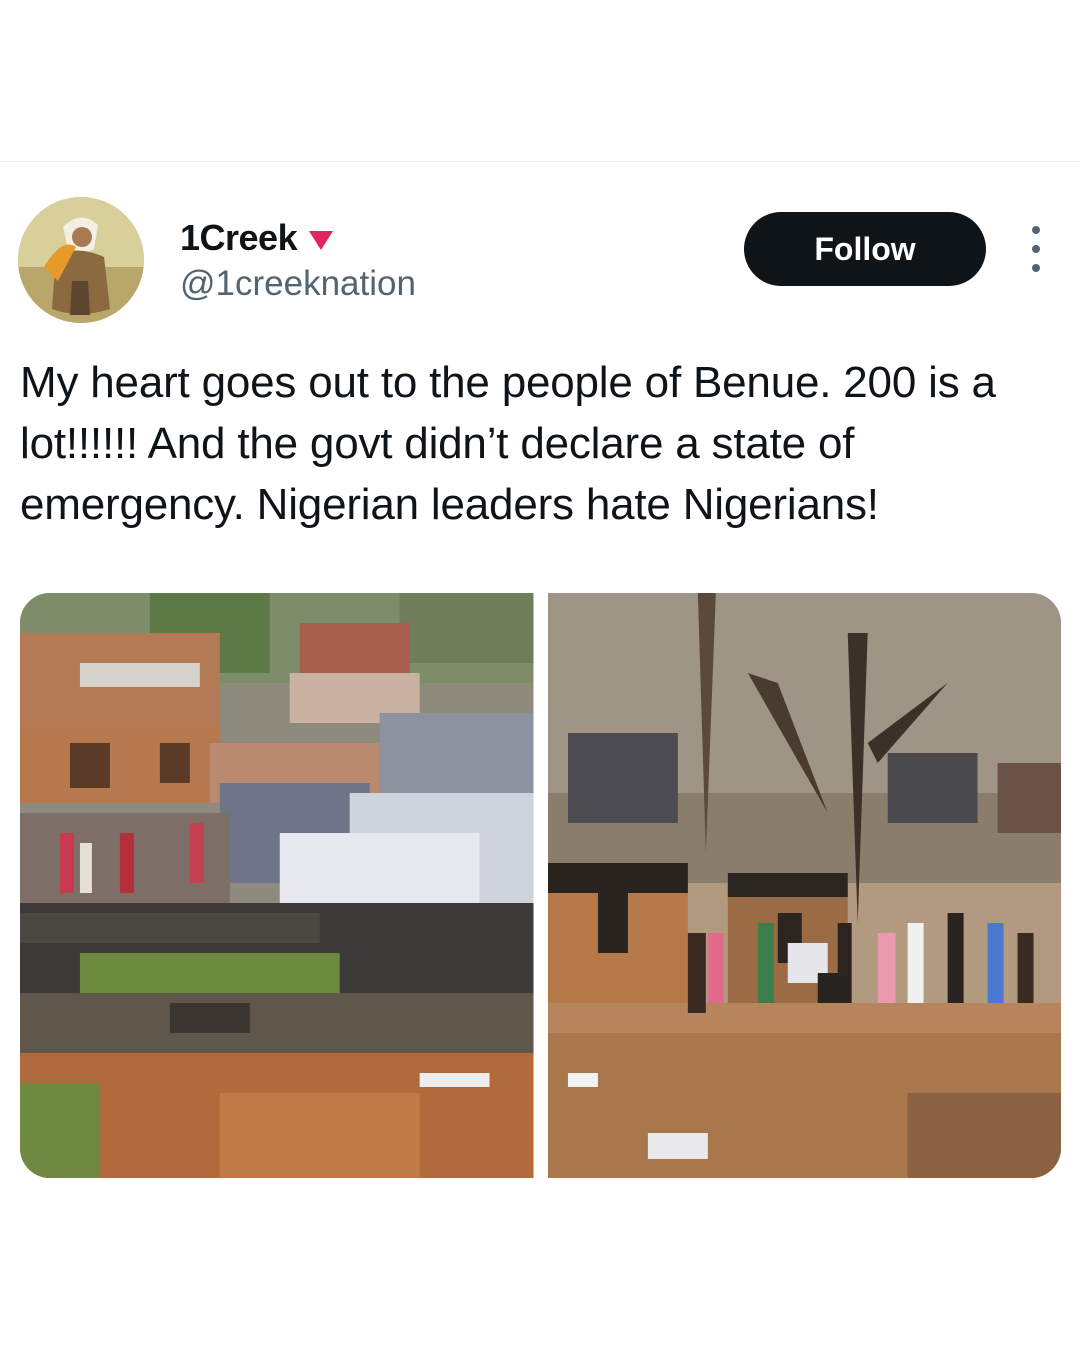  What do you see at coordinates (865, 249) in the screenshot?
I see `follow-button: Follow` at bounding box center [865, 249].